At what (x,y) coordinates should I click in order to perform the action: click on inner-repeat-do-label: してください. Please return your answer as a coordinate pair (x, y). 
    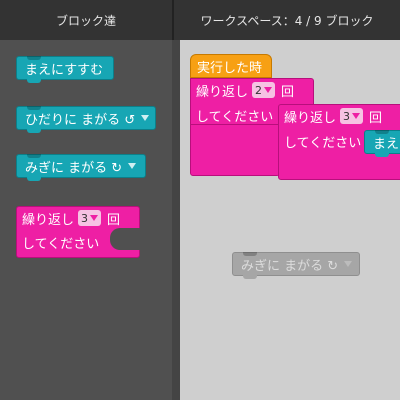
    Looking at the image, I should click on (323, 143).